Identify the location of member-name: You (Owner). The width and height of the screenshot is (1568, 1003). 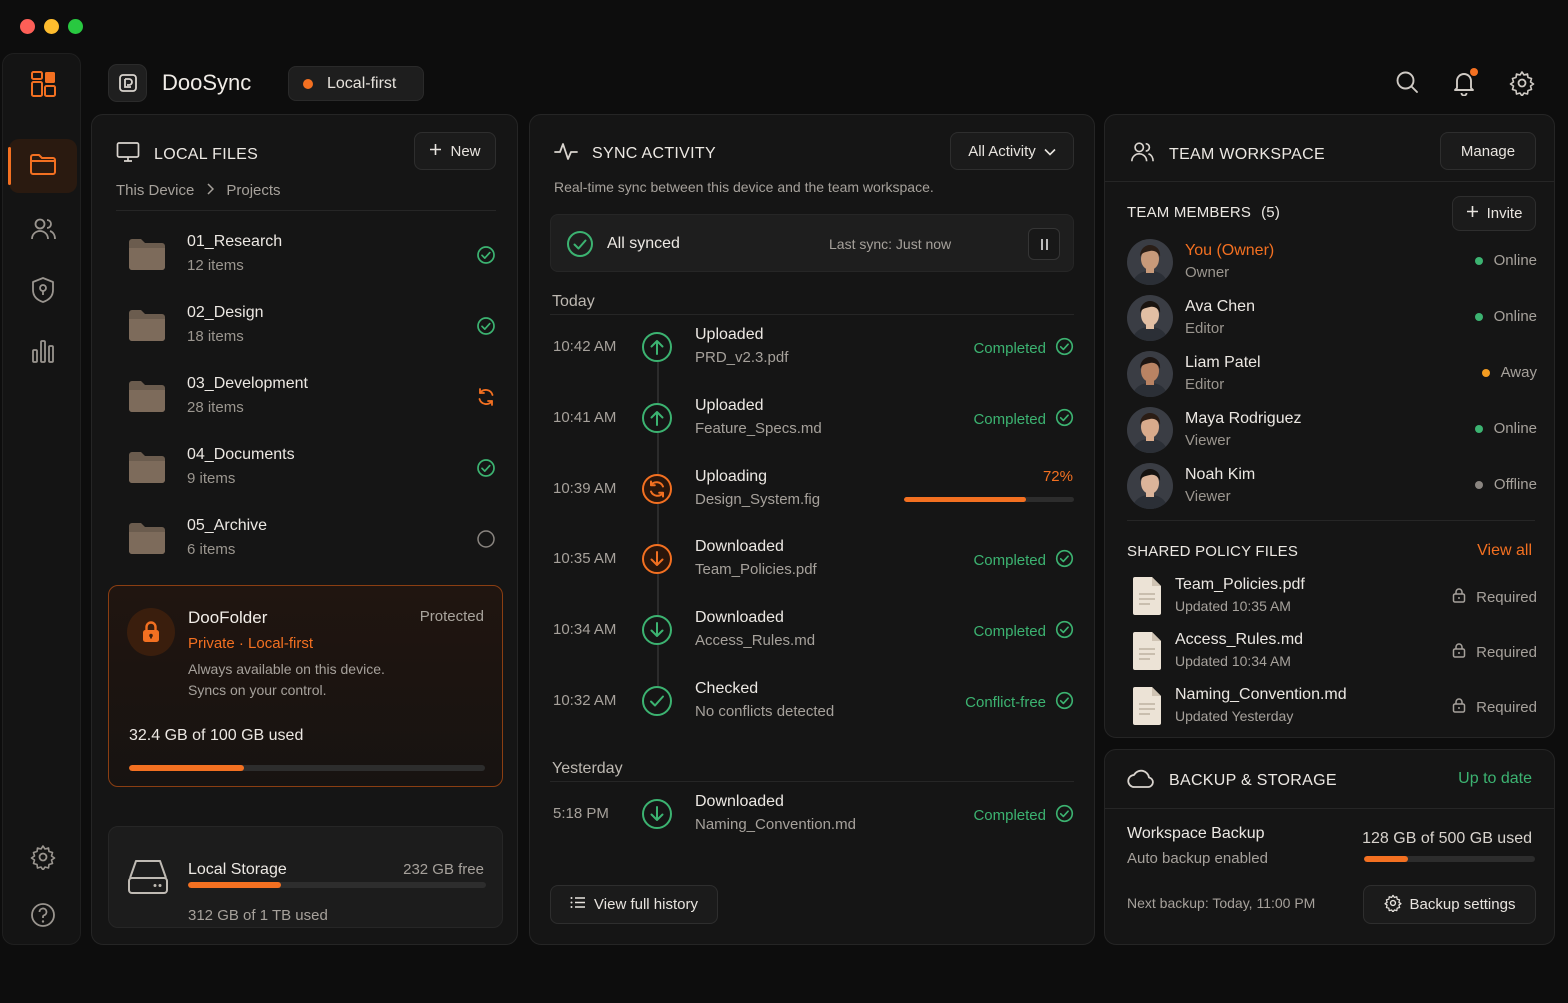
(1230, 250).